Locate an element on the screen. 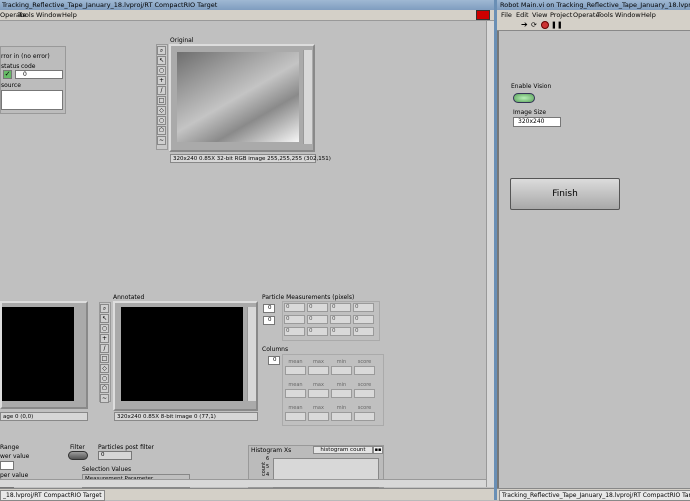 This screenshot has height=501, width=690. annotated-frame is located at coordinates (185, 356).